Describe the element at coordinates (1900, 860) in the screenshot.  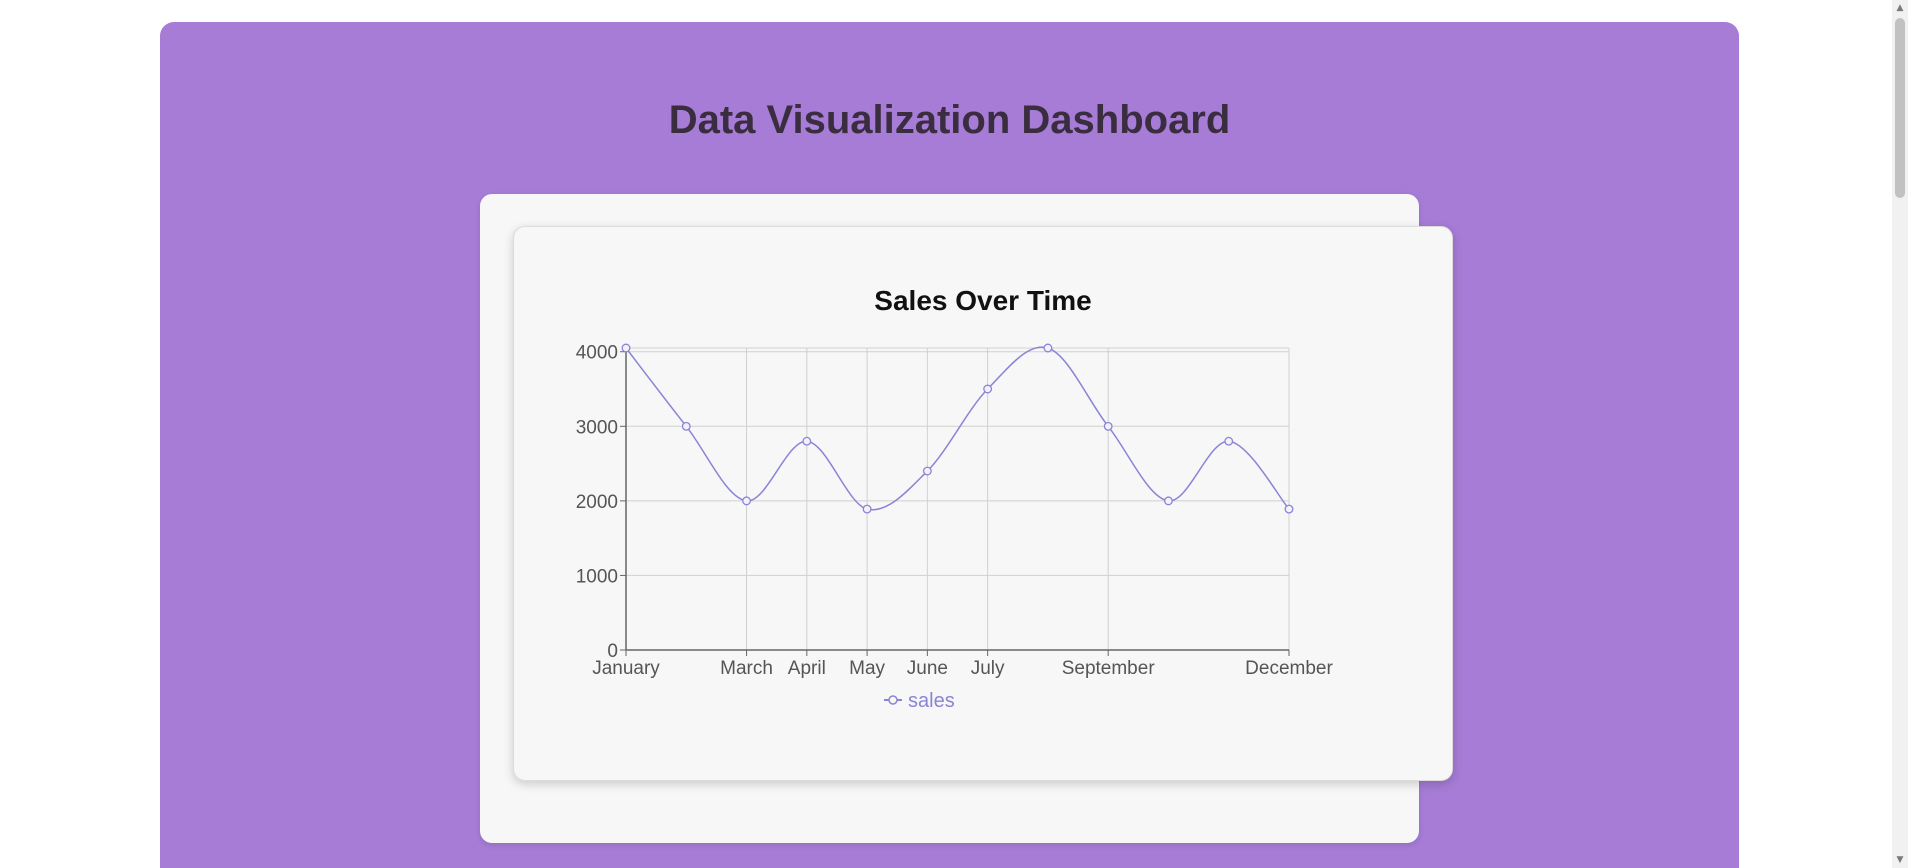
I see `scroll-down-arrow-icon: ▼` at that location.